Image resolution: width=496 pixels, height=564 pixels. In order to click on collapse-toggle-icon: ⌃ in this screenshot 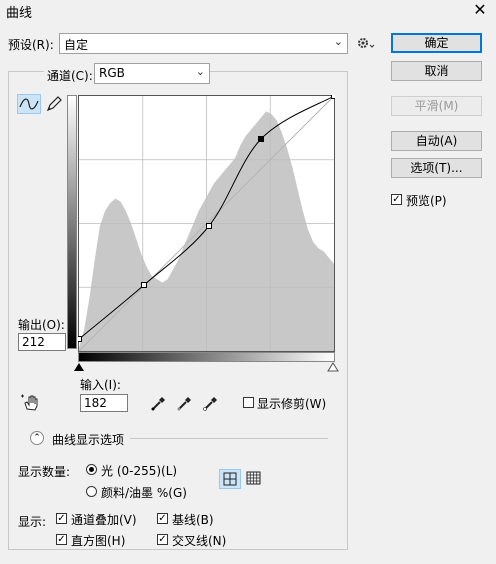, I will do `click(37, 438)`.